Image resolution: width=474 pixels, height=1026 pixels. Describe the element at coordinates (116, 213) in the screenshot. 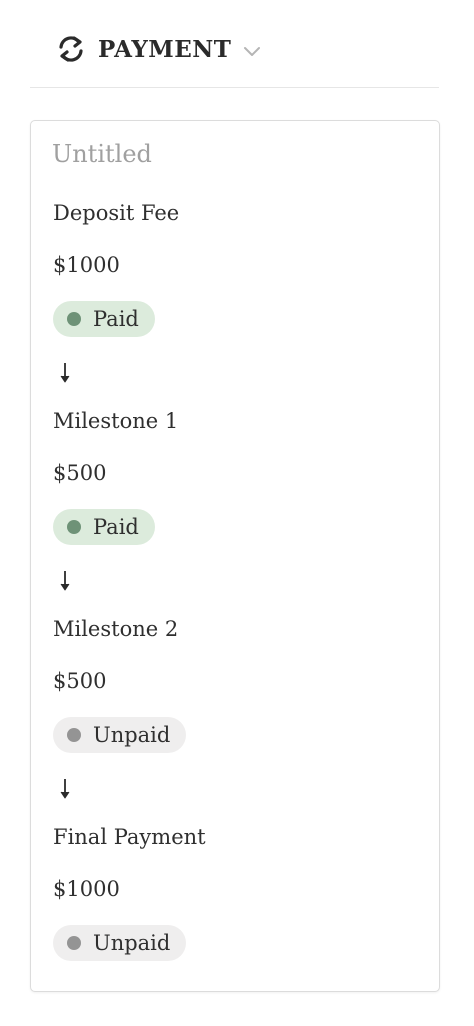

I see `step-label: Deposit Fee` at that location.